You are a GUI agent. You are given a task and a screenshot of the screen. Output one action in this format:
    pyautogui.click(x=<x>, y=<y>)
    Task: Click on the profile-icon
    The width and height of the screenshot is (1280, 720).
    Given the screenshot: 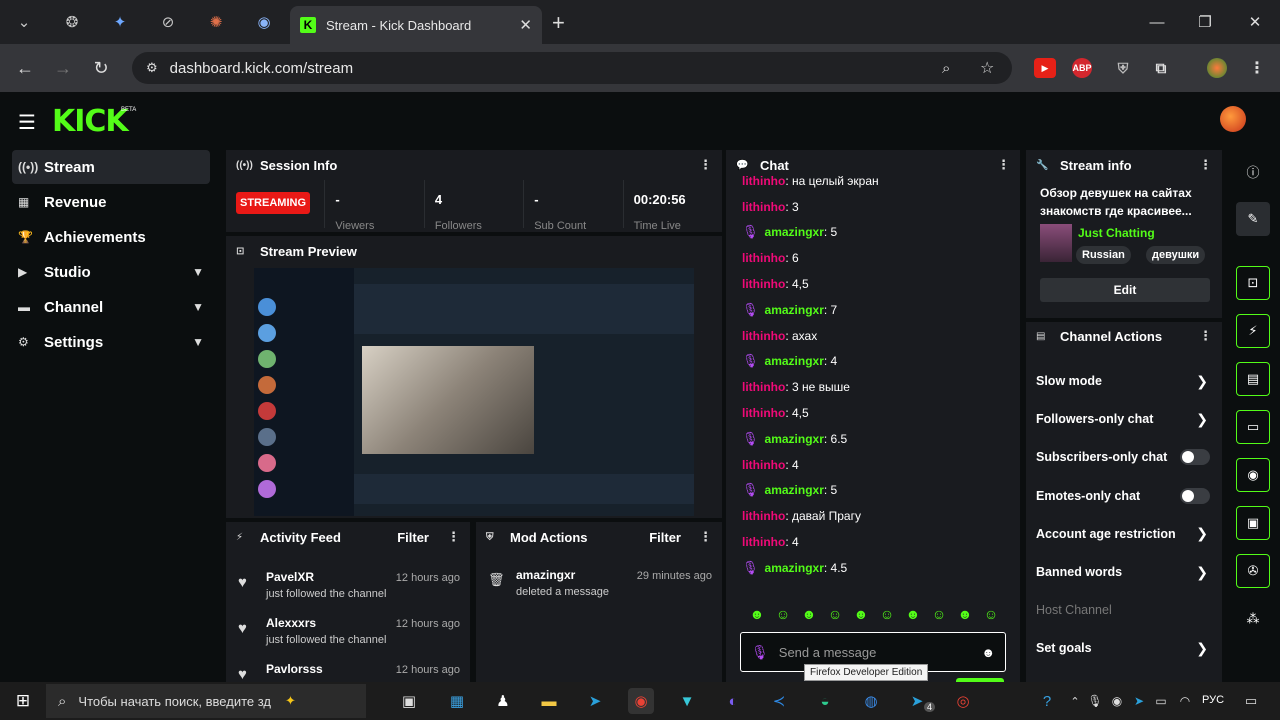 What is the action you would take?
    pyautogui.click(x=1217, y=68)
    